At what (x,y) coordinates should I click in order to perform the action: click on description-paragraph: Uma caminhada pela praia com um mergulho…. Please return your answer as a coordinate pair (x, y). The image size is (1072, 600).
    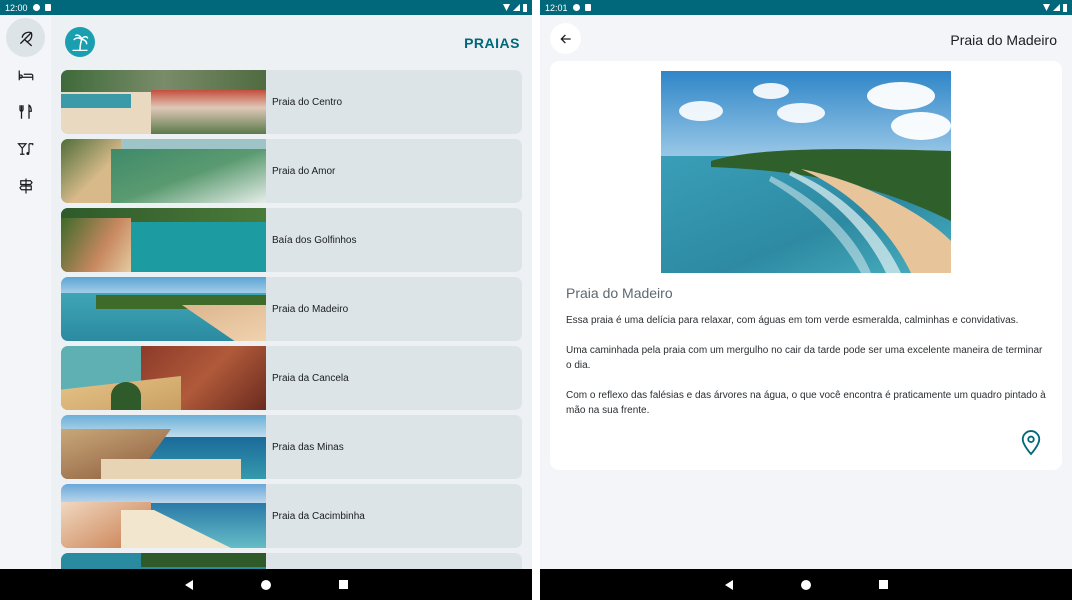
    Looking at the image, I should click on (804, 358).